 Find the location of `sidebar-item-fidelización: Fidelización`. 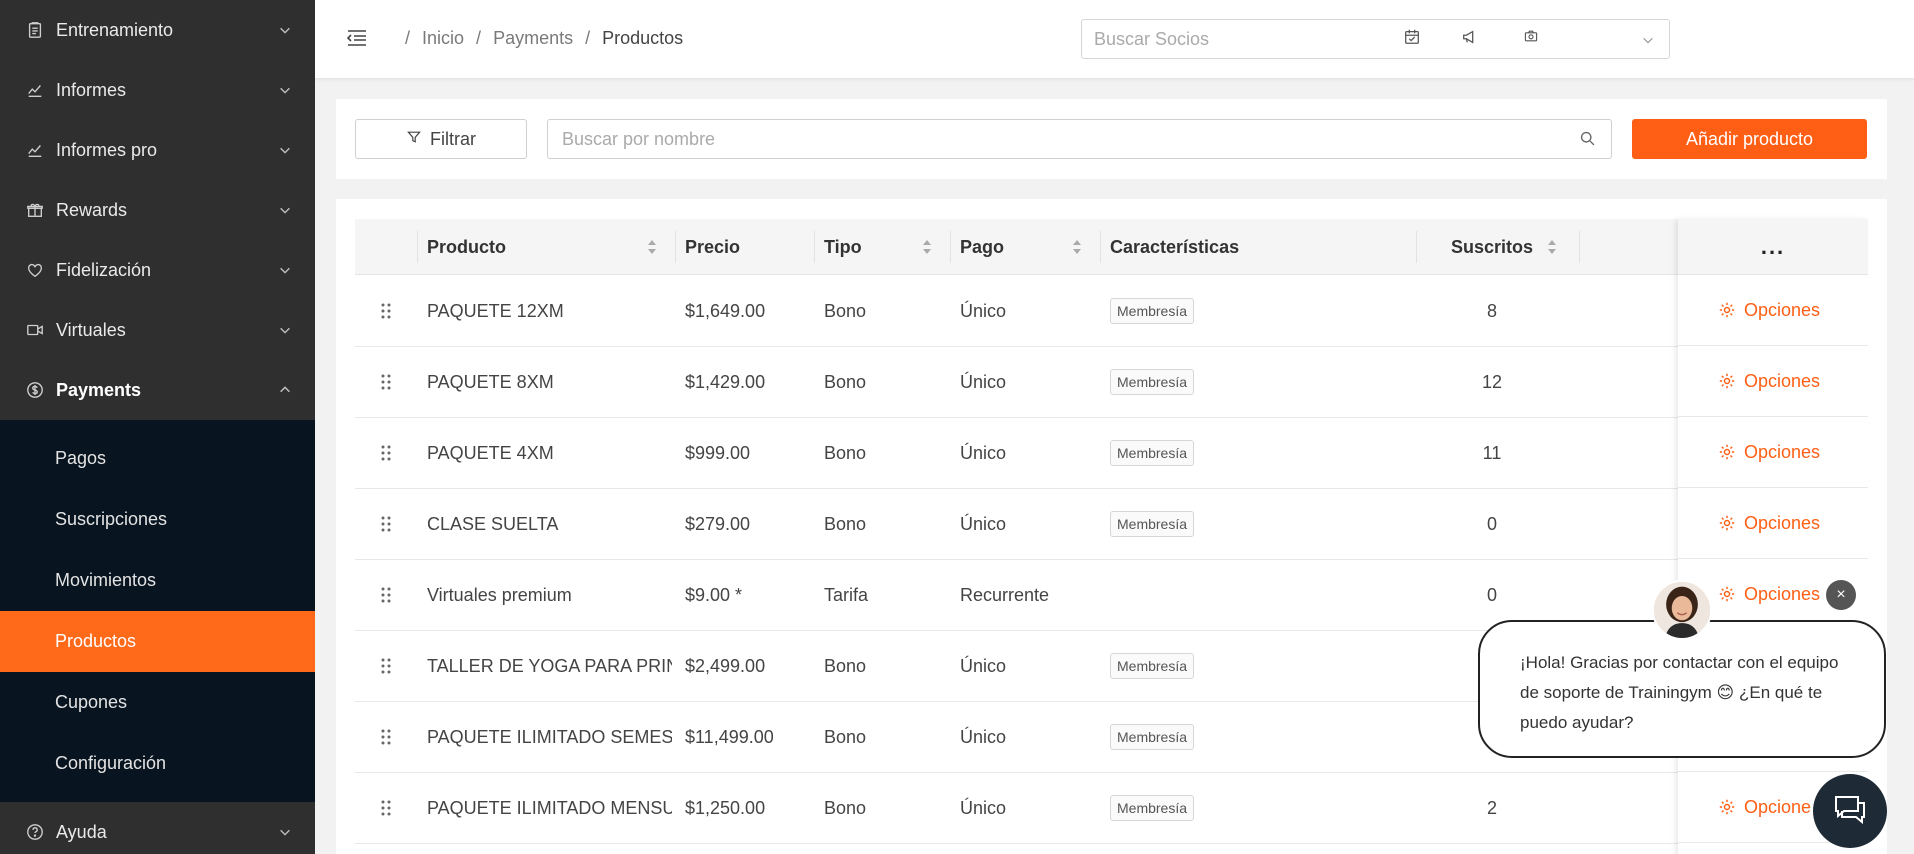

sidebar-item-fidelización: Fidelización is located at coordinates (157, 270).